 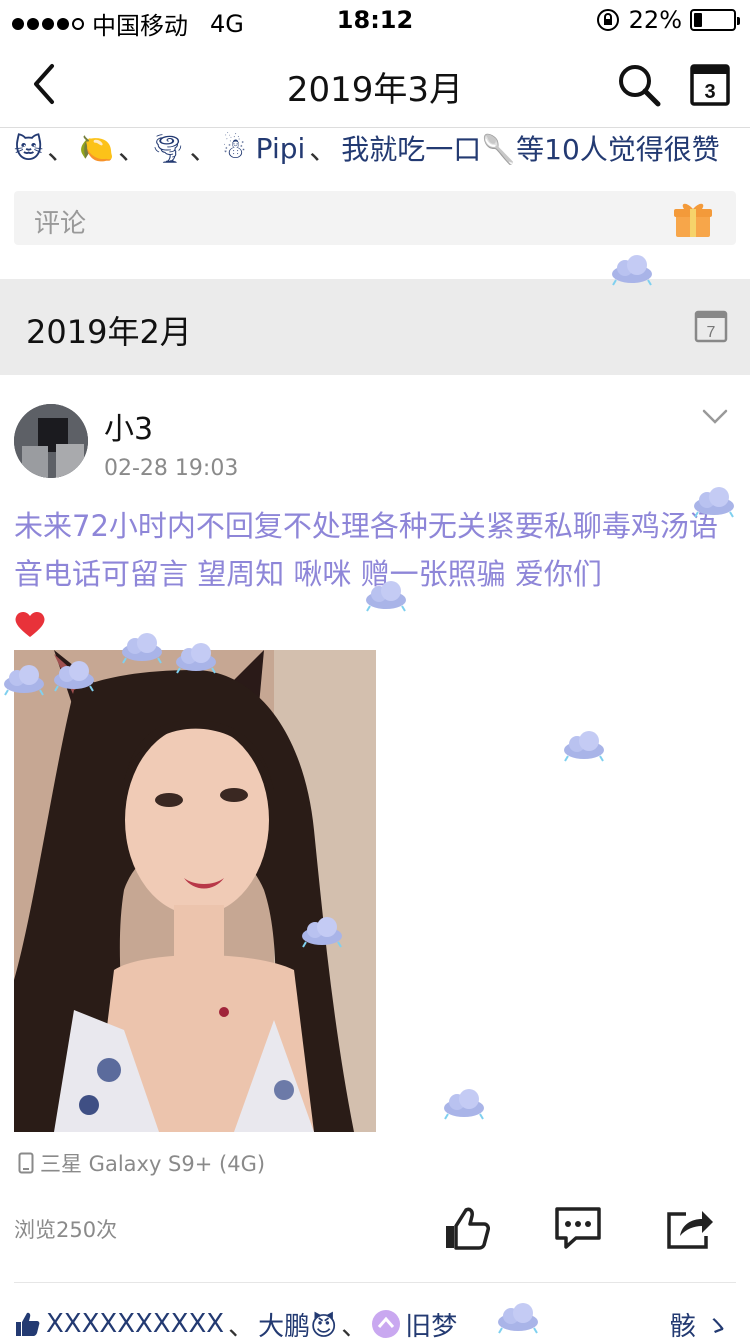 What do you see at coordinates (26, 1163) in the screenshot?
I see `phone-icon` at bounding box center [26, 1163].